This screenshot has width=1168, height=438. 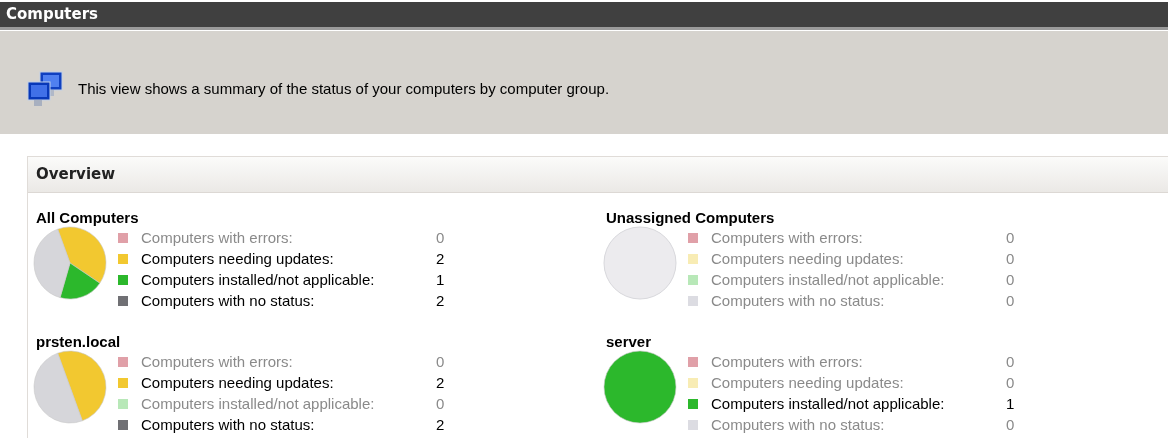 What do you see at coordinates (87, 218) in the screenshot?
I see `group-title: All Computers` at bounding box center [87, 218].